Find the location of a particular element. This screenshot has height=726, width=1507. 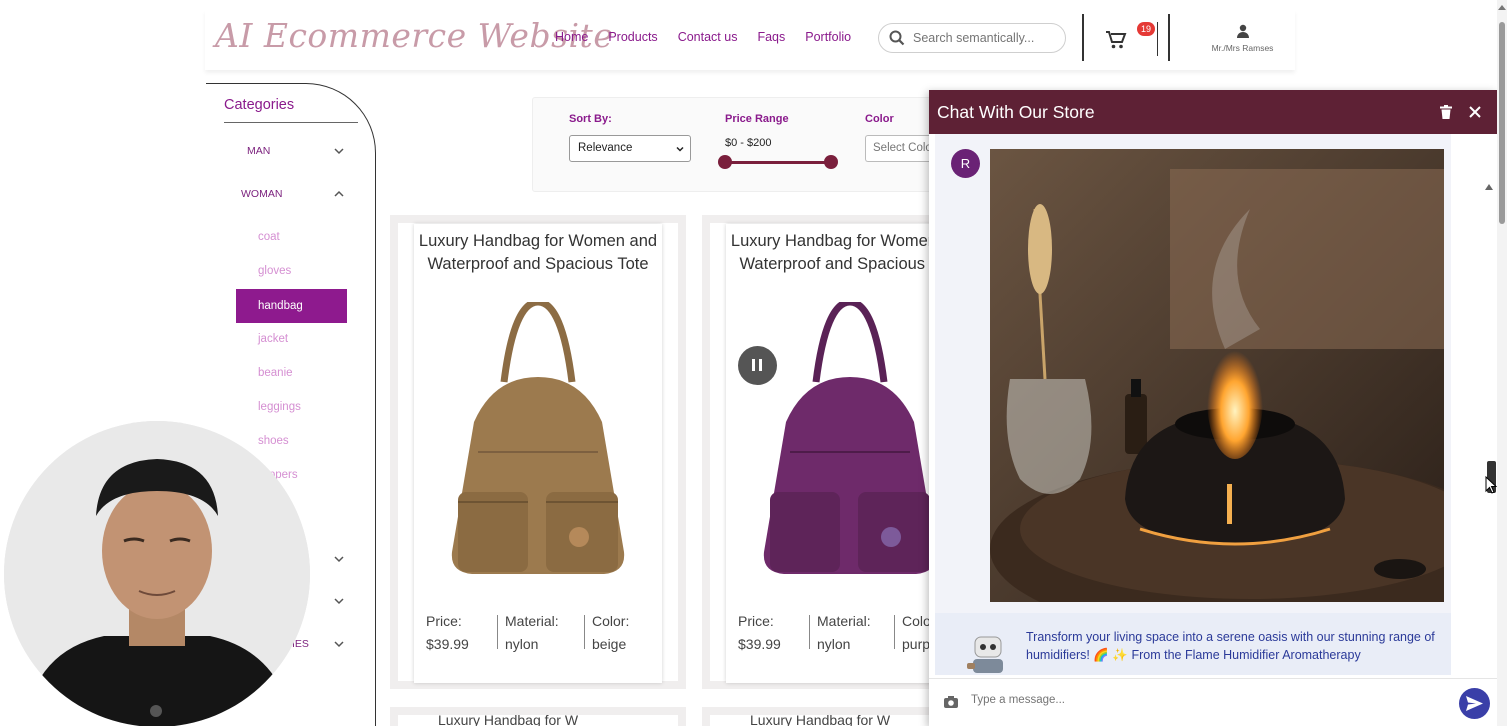

nav-products: Products is located at coordinates (632, 37).